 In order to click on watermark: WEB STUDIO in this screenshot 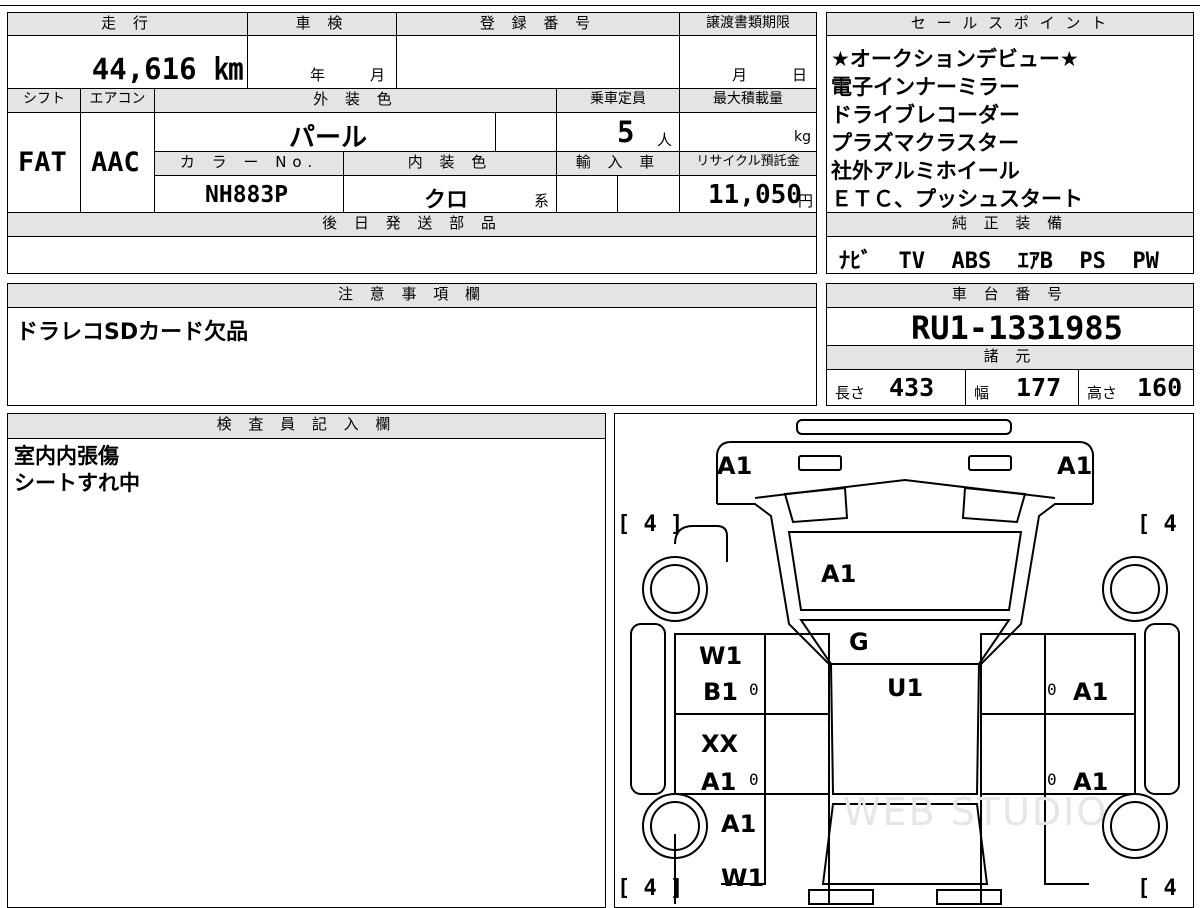, I will do `click(976, 812)`.